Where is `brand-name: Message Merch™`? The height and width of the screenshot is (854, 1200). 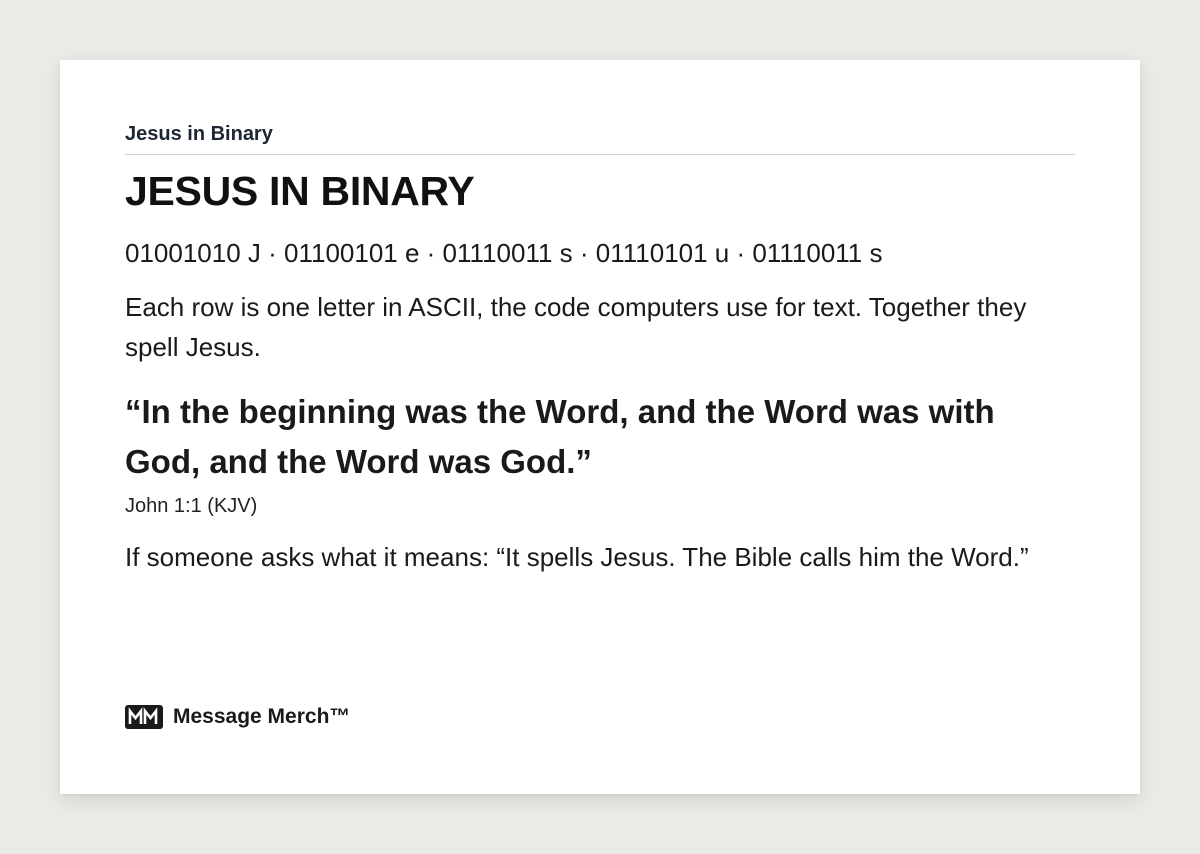
brand-name: Message Merch™ is located at coordinates (262, 716).